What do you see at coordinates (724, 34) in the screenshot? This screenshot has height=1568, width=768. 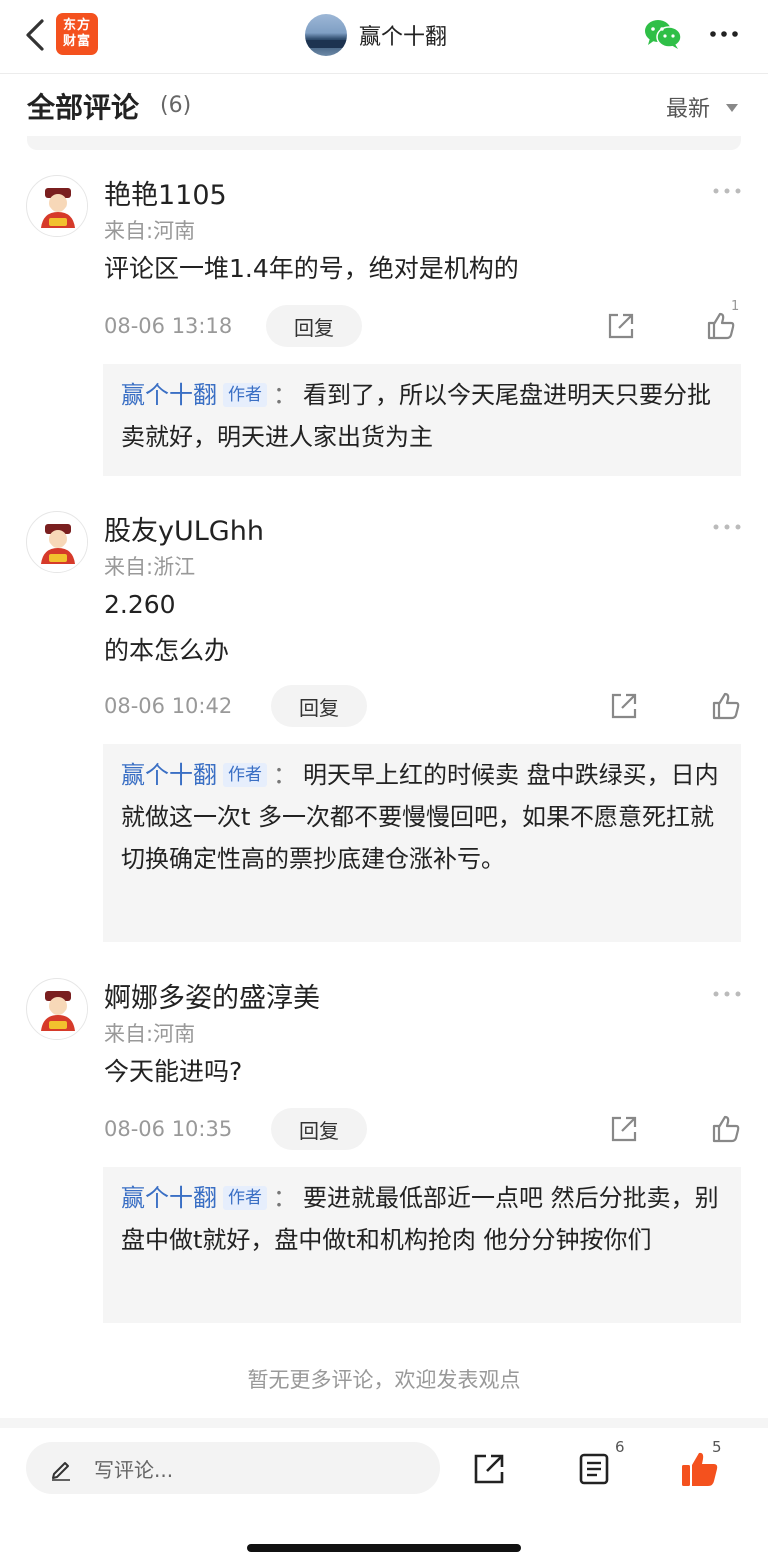 I see `more-options-icon` at bounding box center [724, 34].